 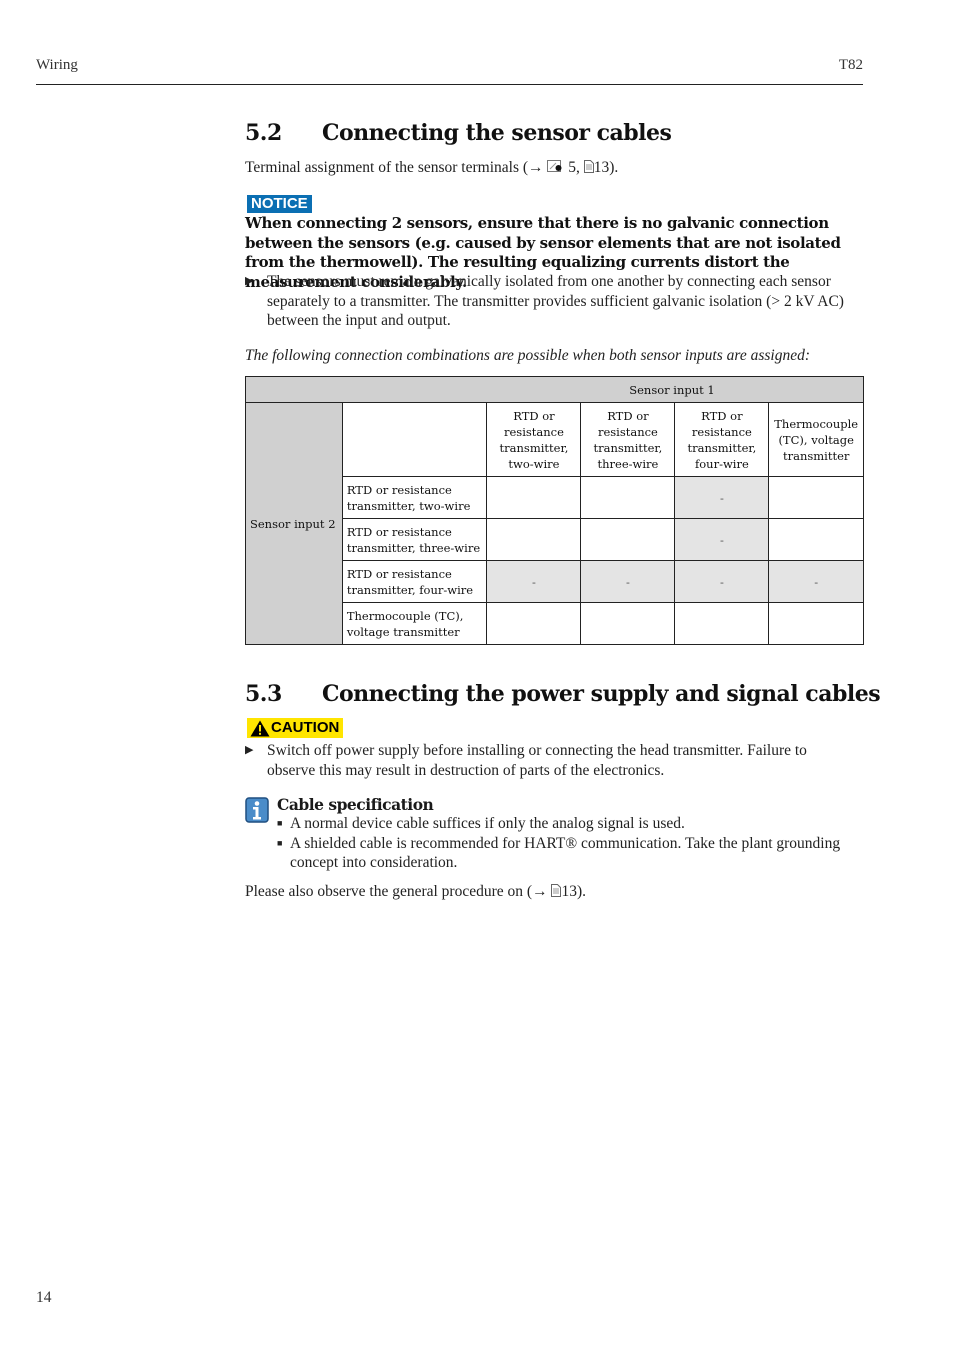 I want to click on running-header-product: T82, so click(x=850, y=65).